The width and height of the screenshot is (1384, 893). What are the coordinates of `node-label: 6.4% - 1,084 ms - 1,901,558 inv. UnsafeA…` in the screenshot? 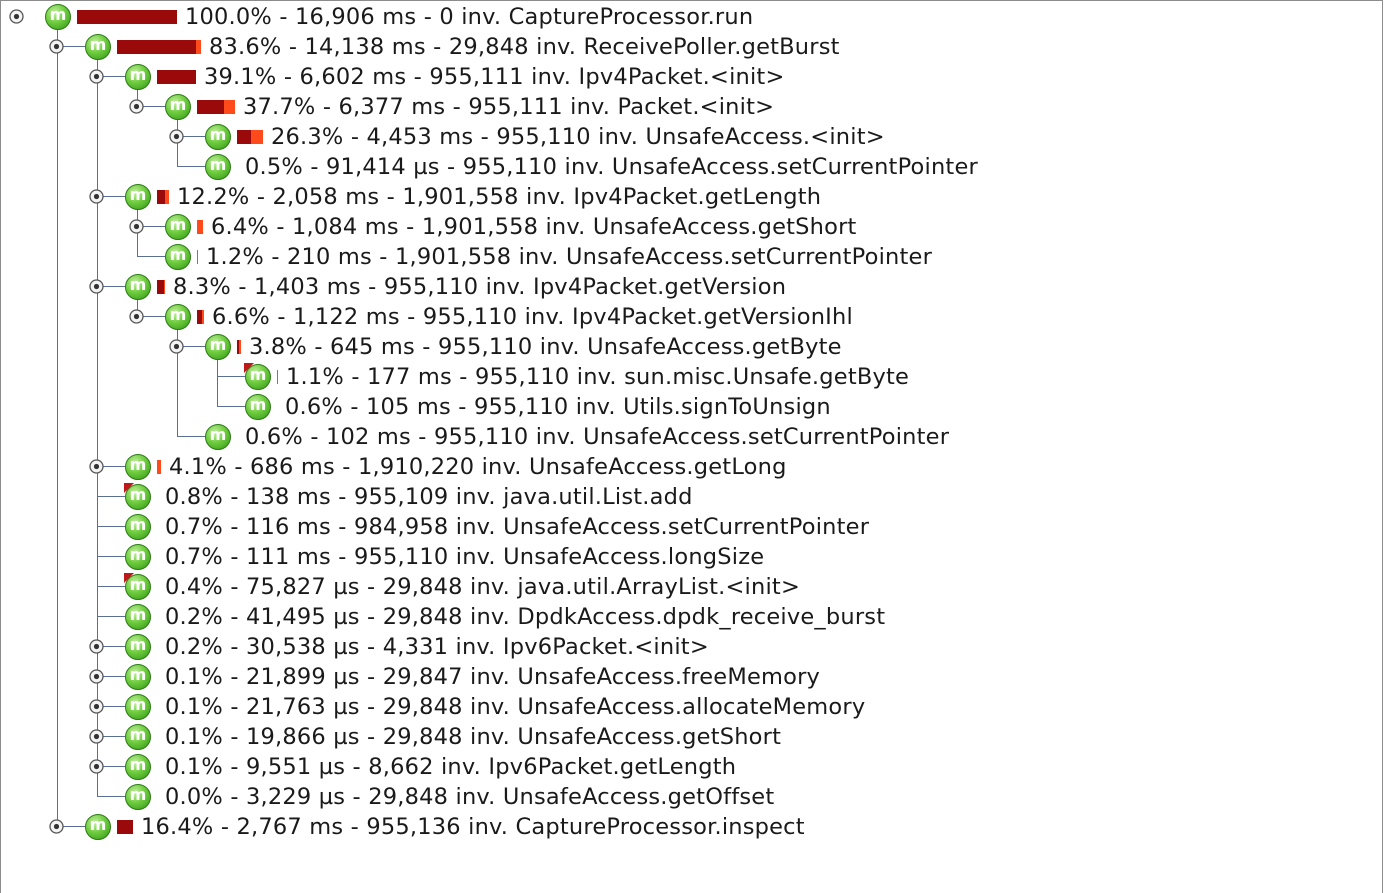 It's located at (534, 227).